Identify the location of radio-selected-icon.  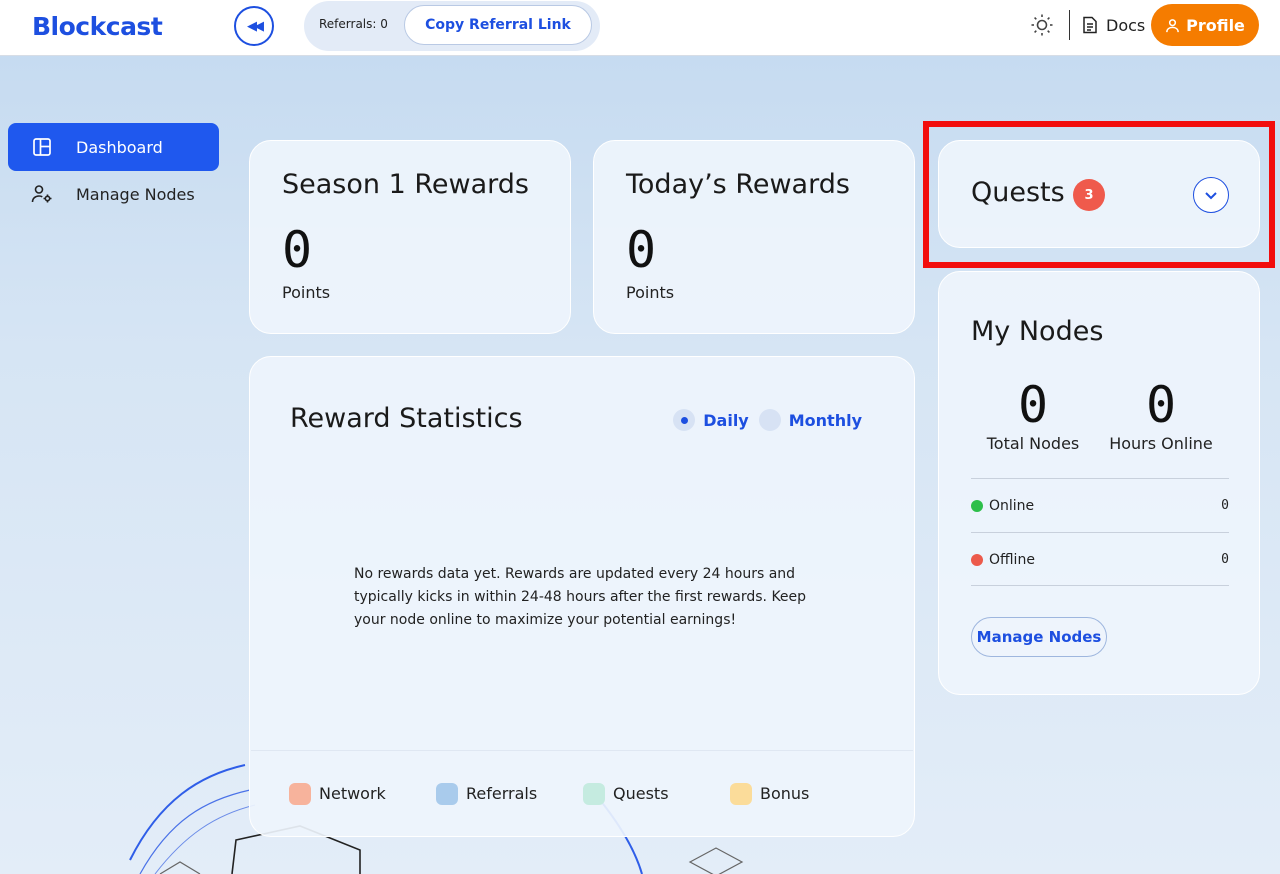
(684, 420).